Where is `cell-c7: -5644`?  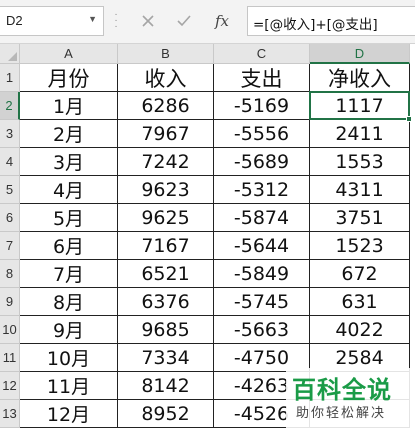 cell-c7: -5644 is located at coordinates (262, 246).